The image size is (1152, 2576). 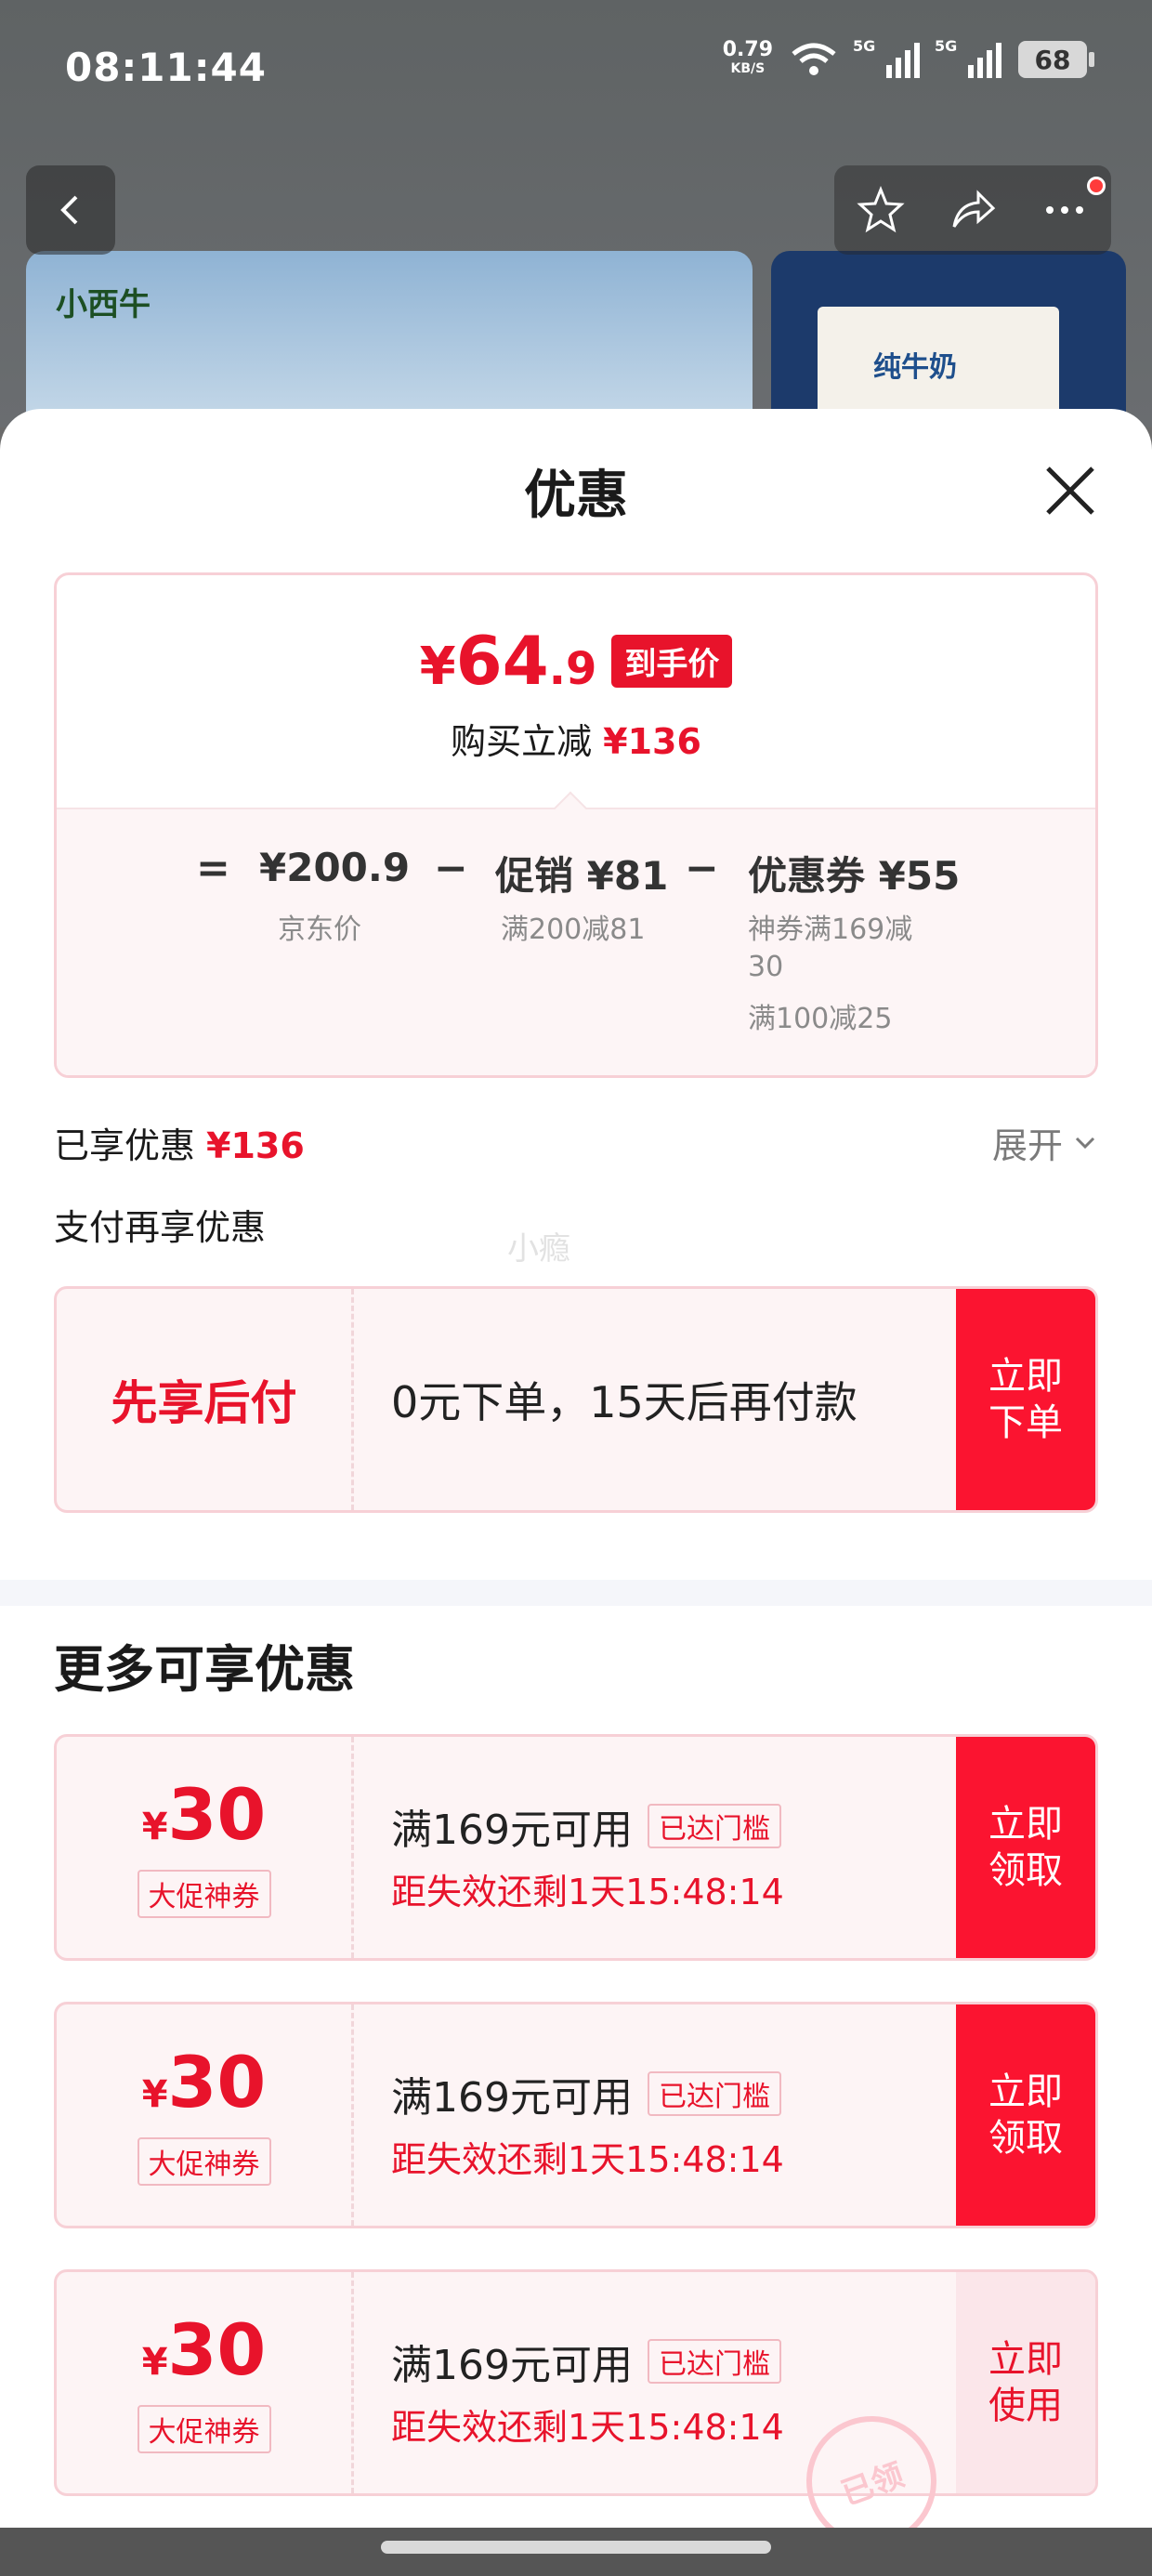 What do you see at coordinates (1070, 490) in the screenshot?
I see `close-icon` at bounding box center [1070, 490].